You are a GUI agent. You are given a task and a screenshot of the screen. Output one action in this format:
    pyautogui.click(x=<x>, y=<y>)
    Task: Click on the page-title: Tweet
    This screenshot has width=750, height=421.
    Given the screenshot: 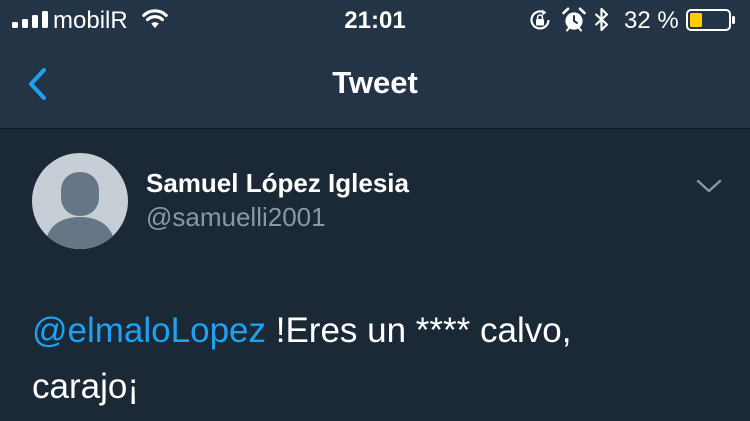 What is the action you would take?
    pyautogui.click(x=375, y=82)
    